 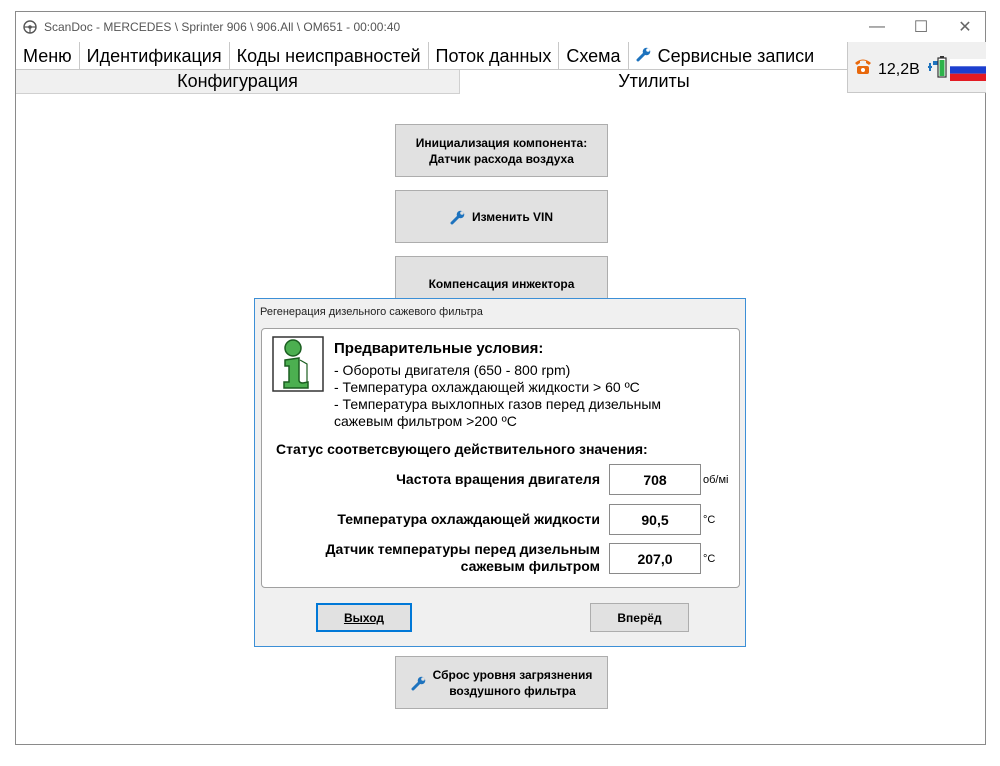 I want to click on info-icon, so click(x=298, y=364).